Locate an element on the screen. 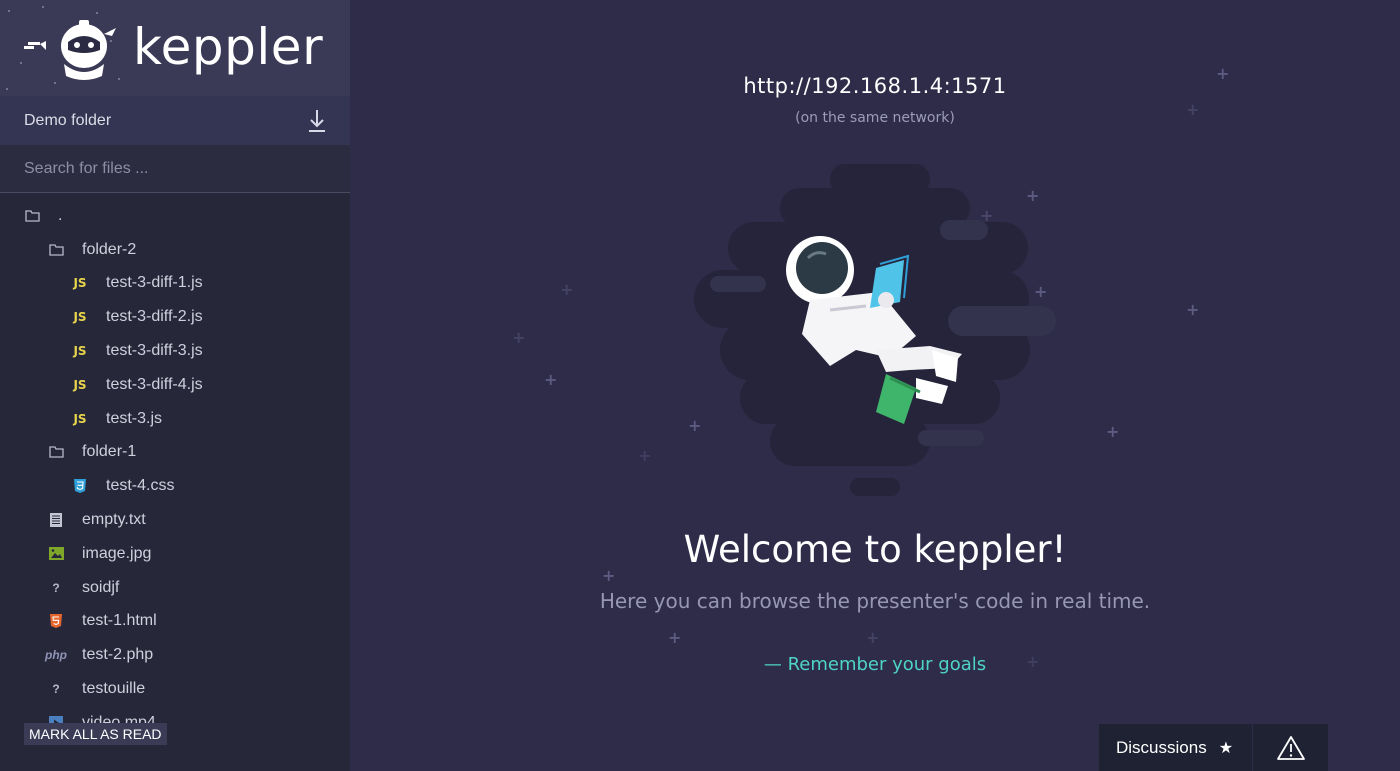  tree-item-label: empty.txt is located at coordinates (114, 520).